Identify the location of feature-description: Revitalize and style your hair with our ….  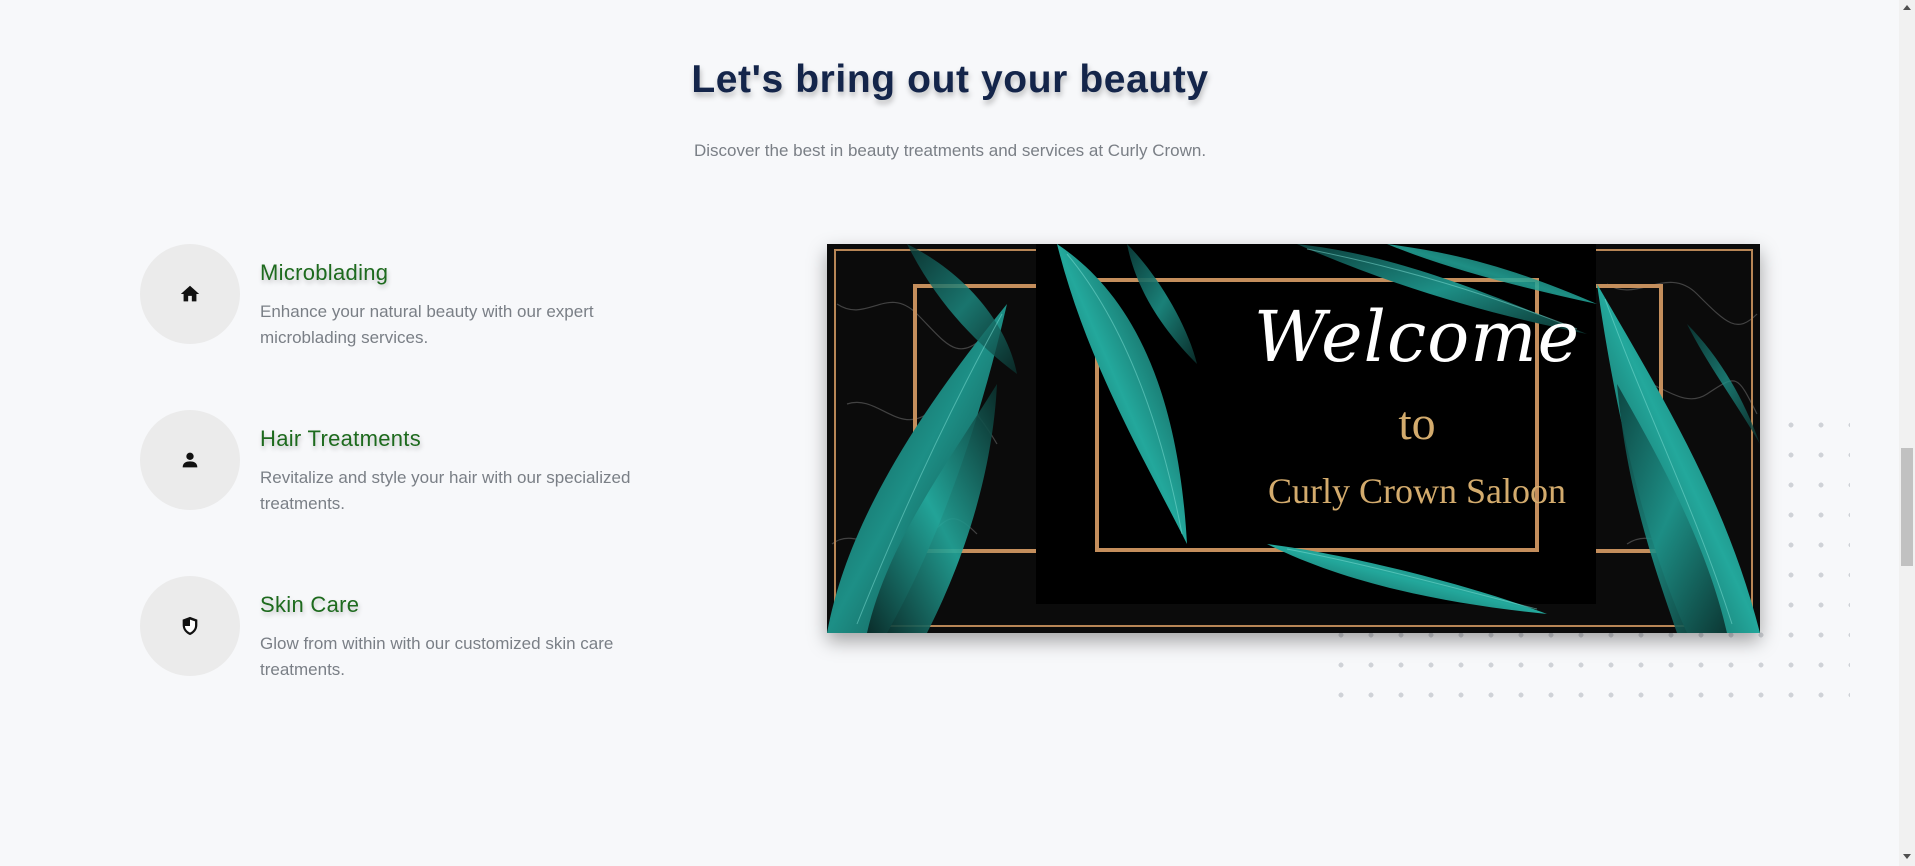
(445, 490).